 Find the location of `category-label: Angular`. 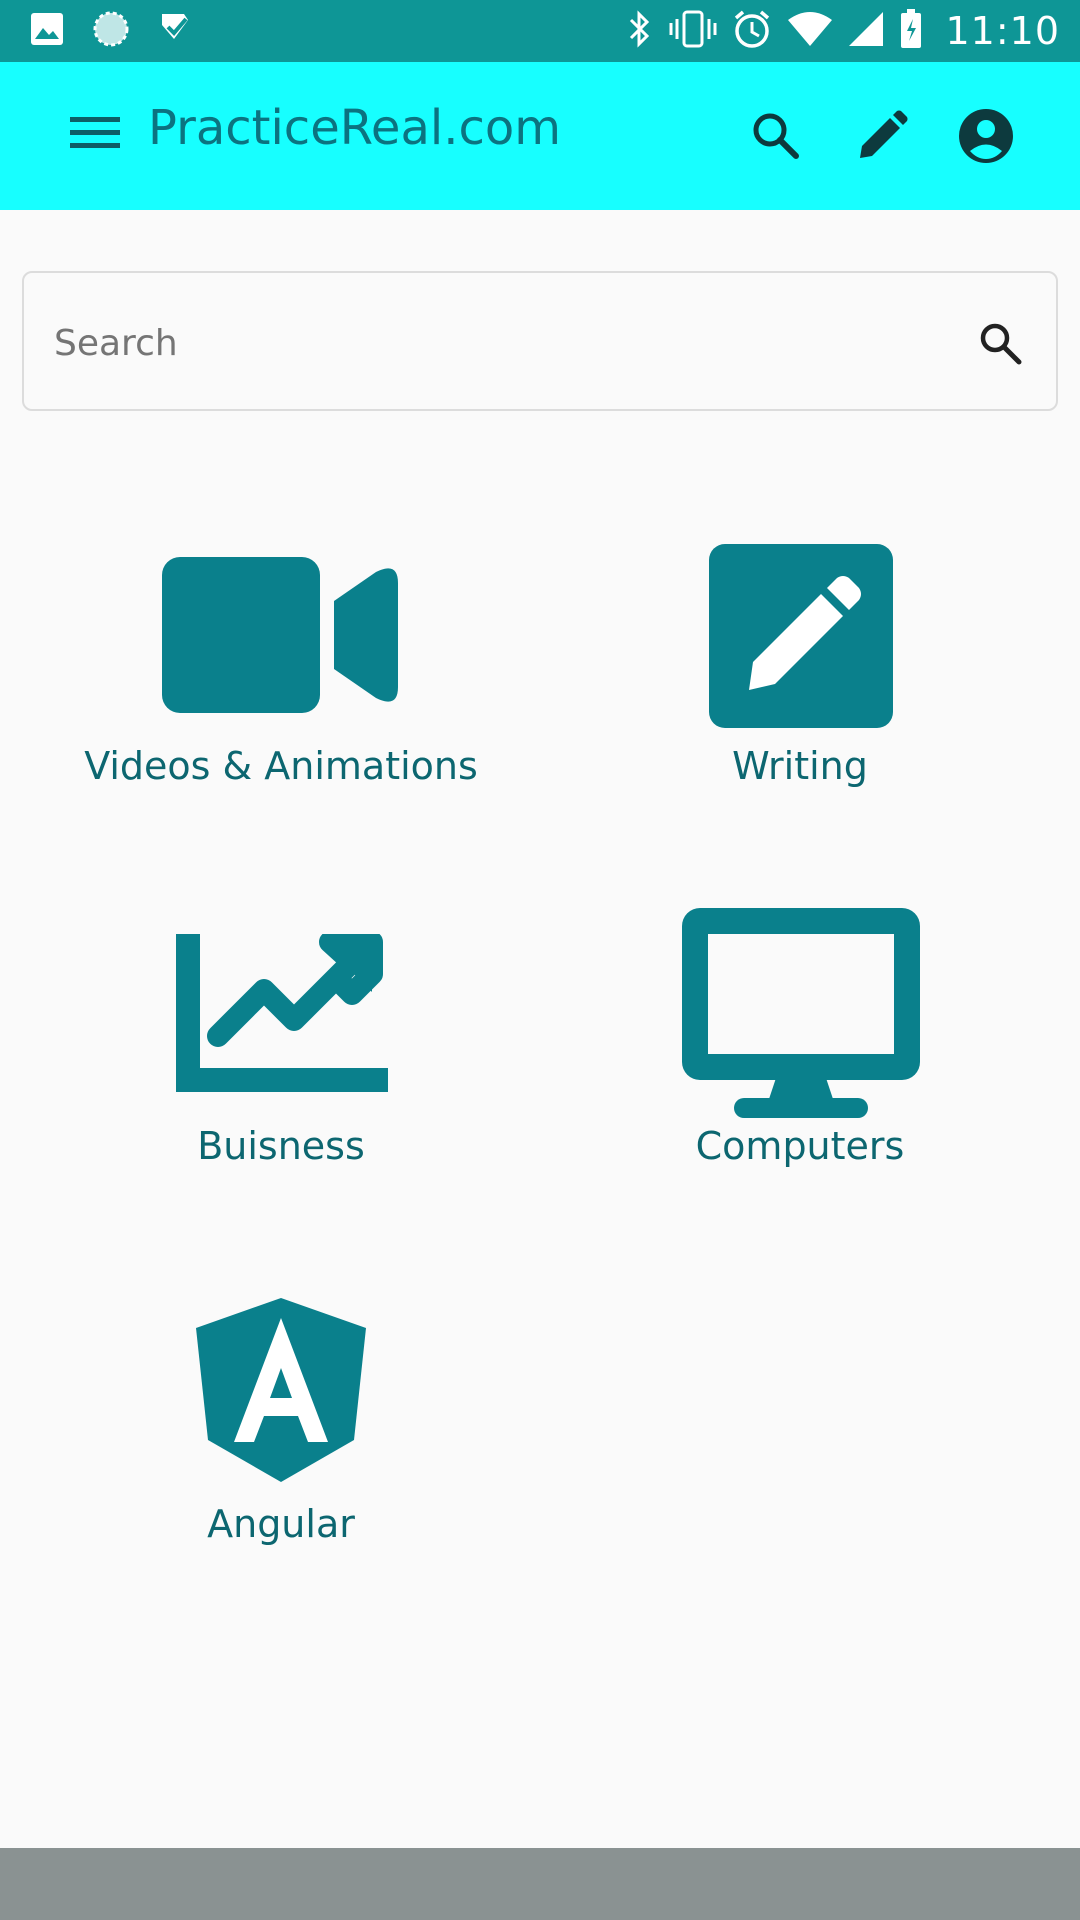

category-label: Angular is located at coordinates (281, 1524).